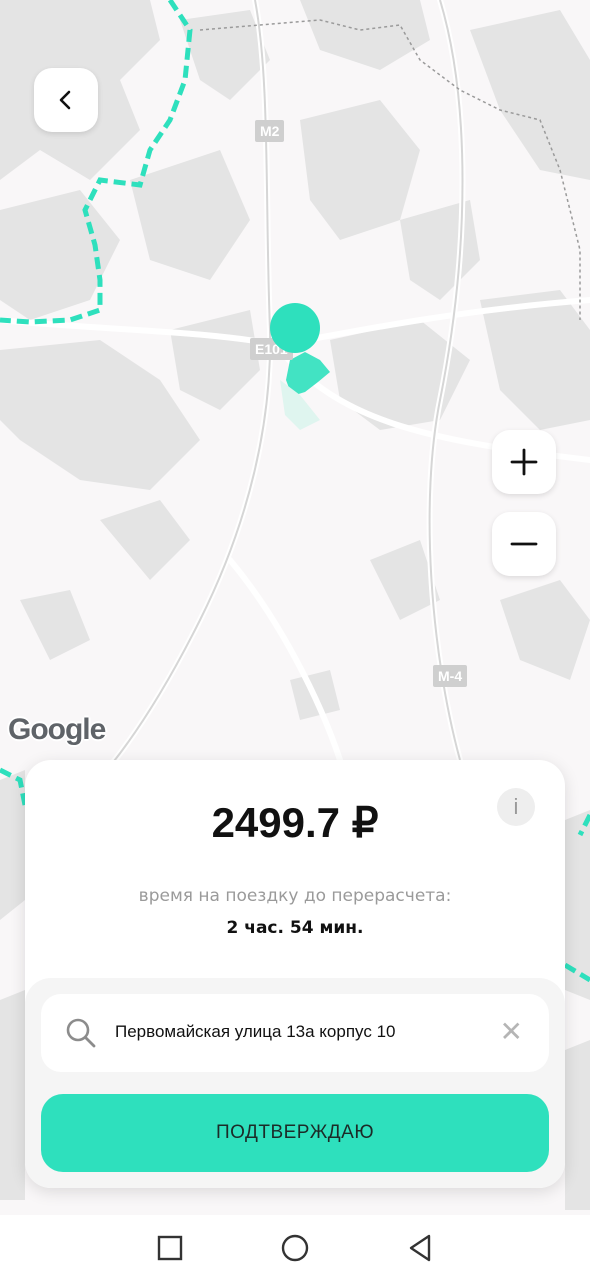  I want to click on address-value: Первомайская улица 13а корпус 10, so click(255, 1032).